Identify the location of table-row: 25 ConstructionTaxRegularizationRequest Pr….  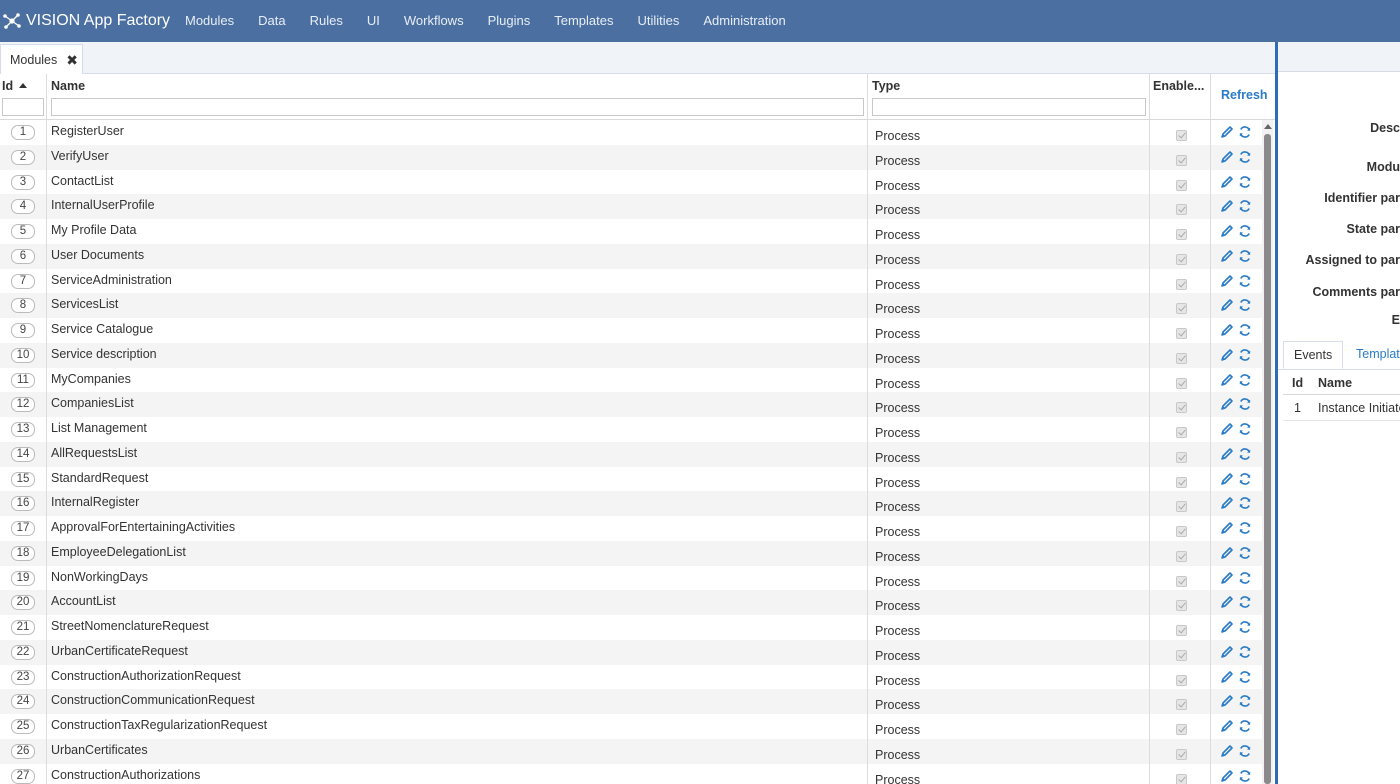
(632, 726).